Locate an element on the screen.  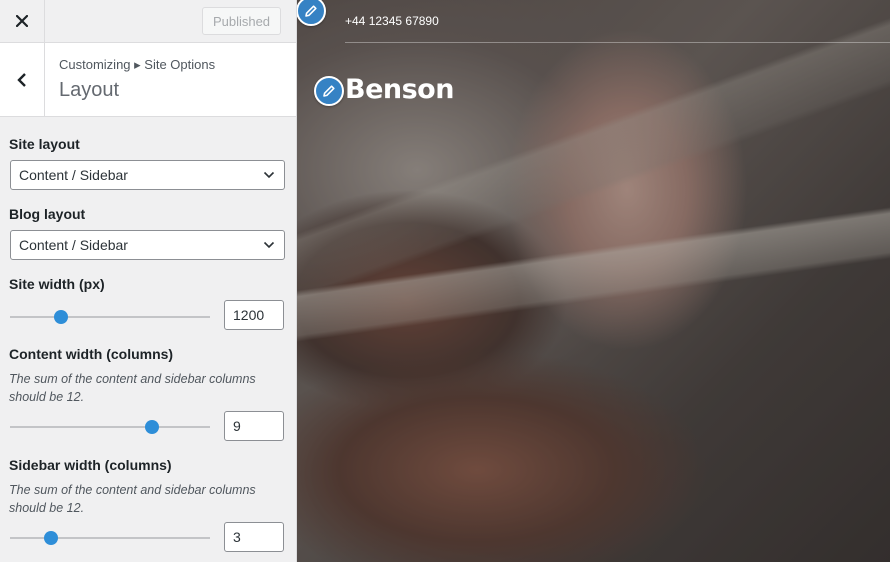
site-width-slider is located at coordinates (110, 317).